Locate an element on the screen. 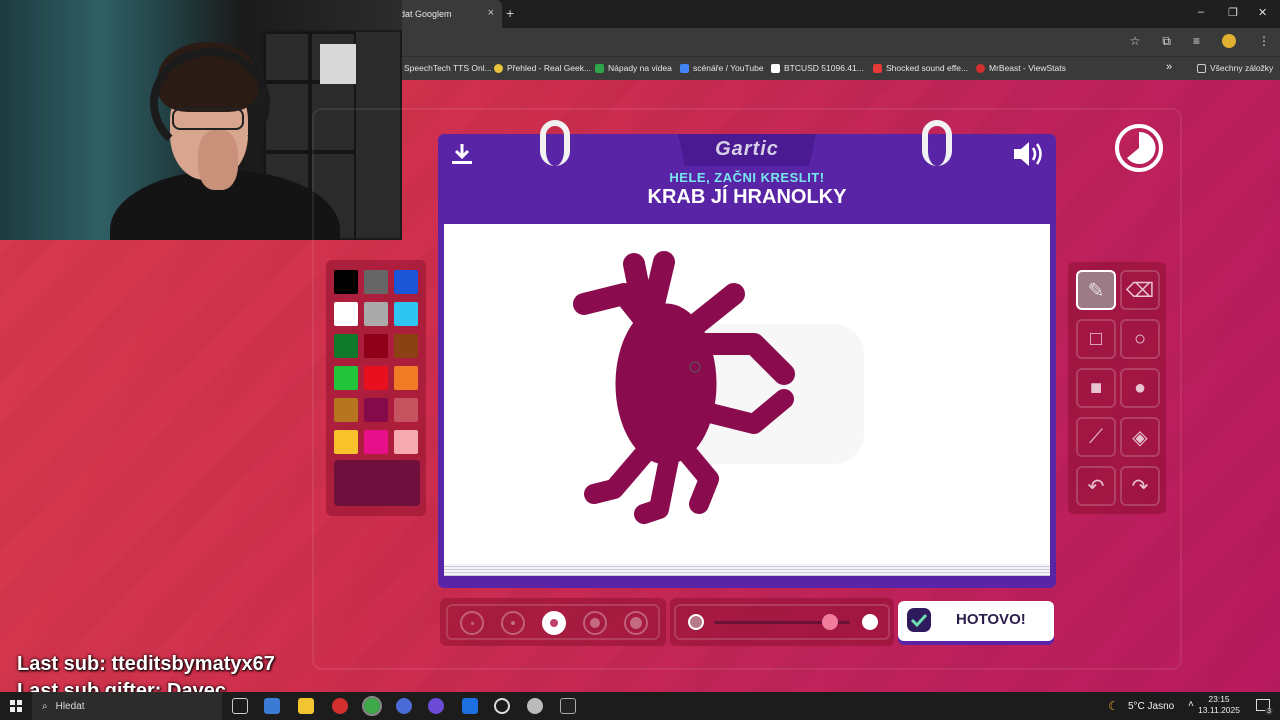 The image size is (1280, 720). last-sub-text: Last sub: tteditsbymatyx67 is located at coordinates (146, 664).